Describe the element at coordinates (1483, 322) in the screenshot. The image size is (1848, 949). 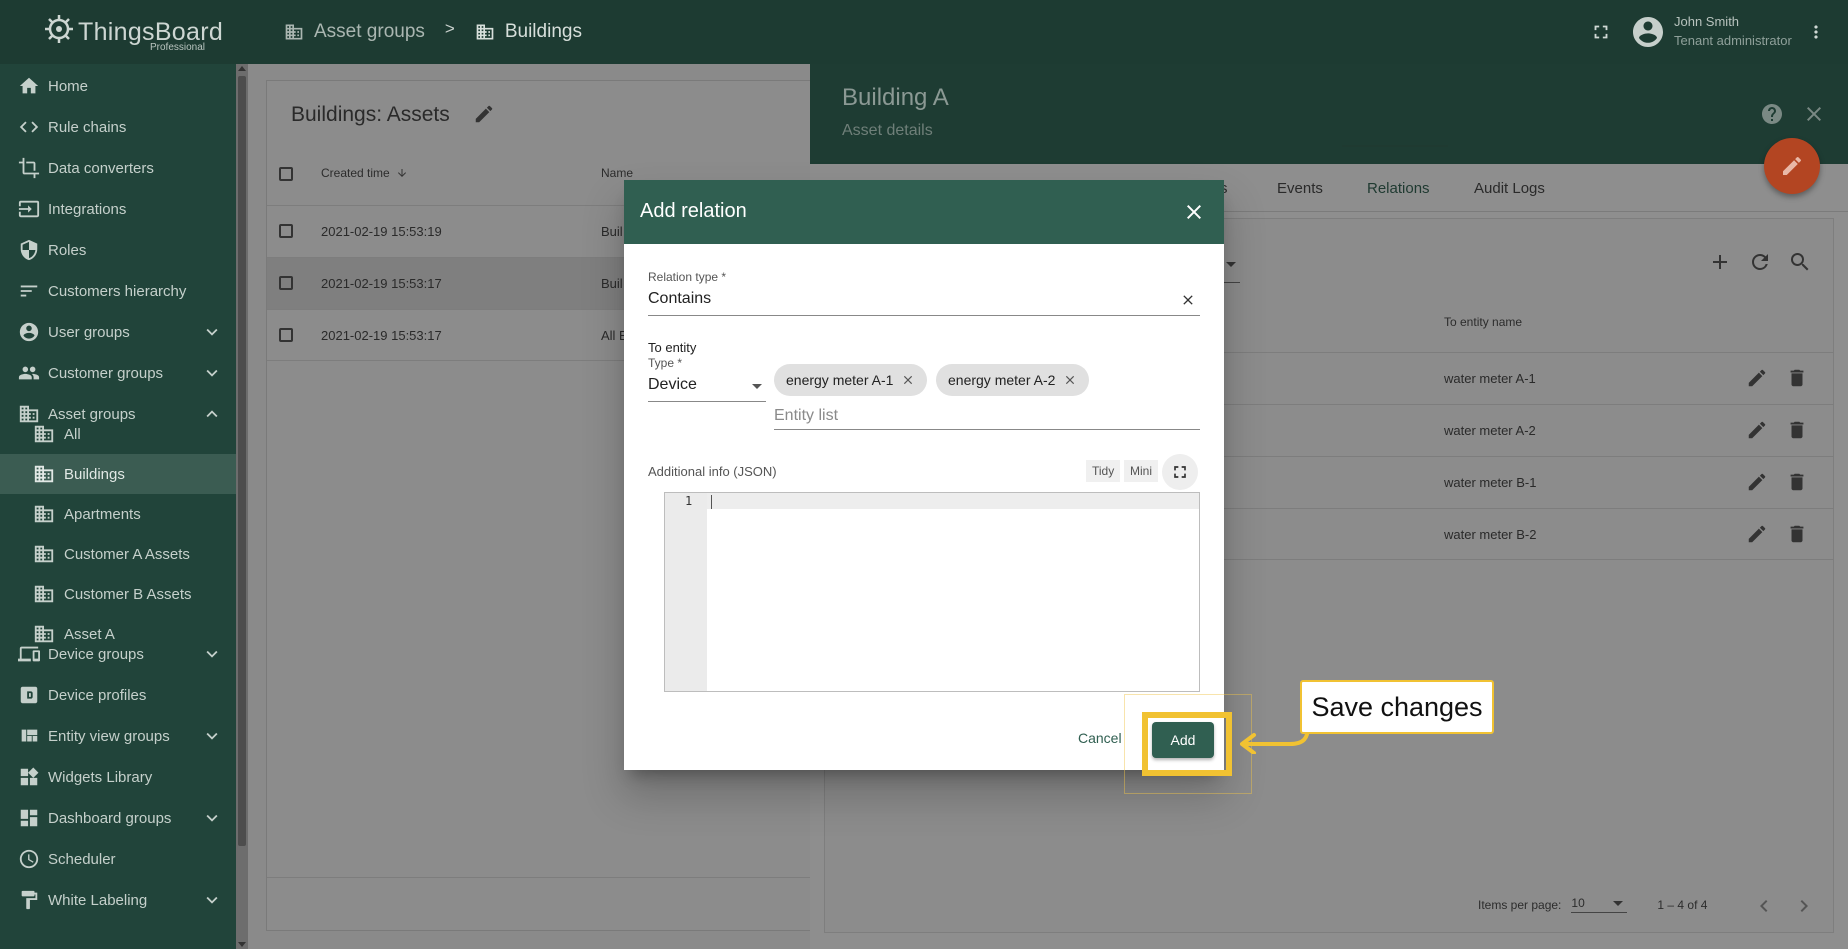
I see `column-to-entity-name: To entity name` at that location.